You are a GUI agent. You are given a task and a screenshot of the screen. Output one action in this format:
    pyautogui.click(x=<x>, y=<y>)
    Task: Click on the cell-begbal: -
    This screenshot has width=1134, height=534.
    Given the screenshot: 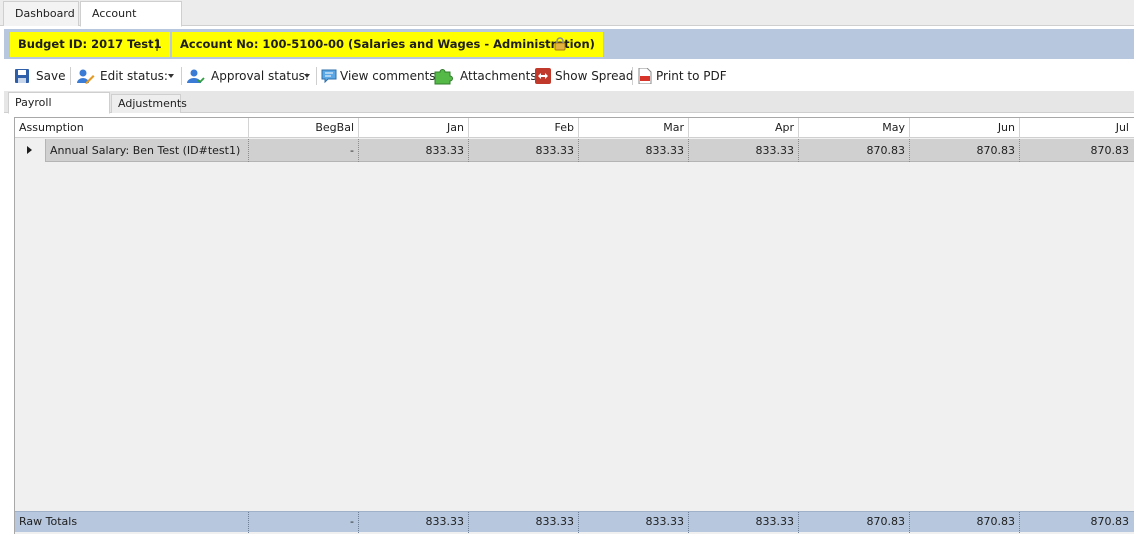 What is the action you would take?
    pyautogui.click(x=304, y=150)
    